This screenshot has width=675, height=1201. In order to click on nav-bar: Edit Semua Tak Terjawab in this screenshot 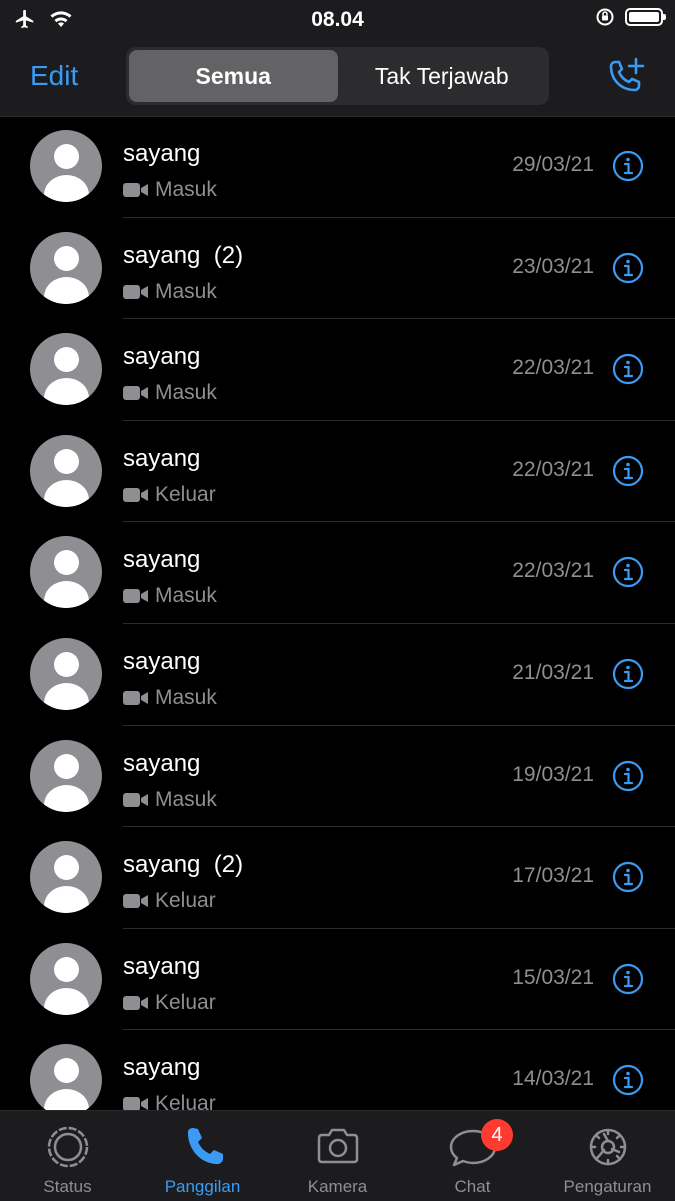, I will do `click(337, 77)`.